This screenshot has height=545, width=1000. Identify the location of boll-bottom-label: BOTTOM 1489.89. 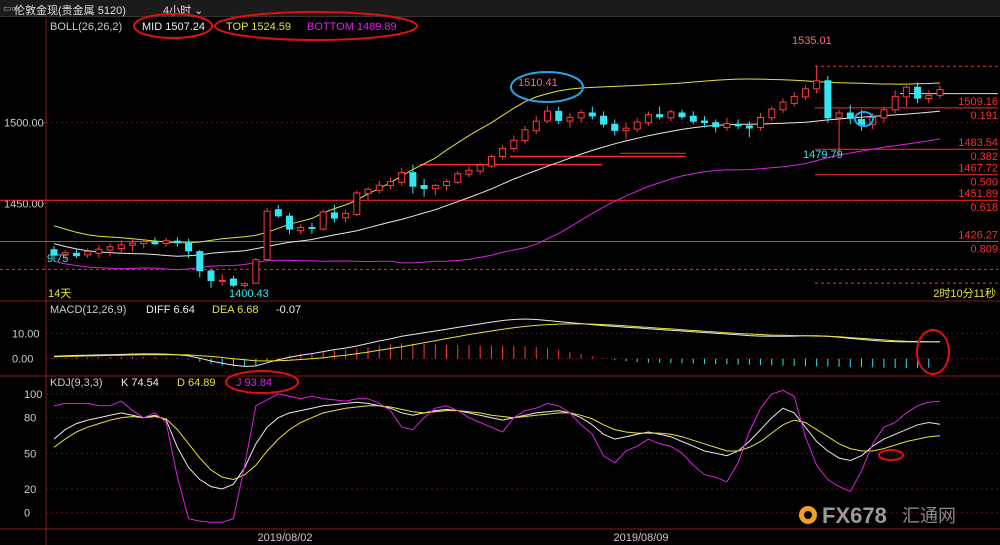
(352, 27).